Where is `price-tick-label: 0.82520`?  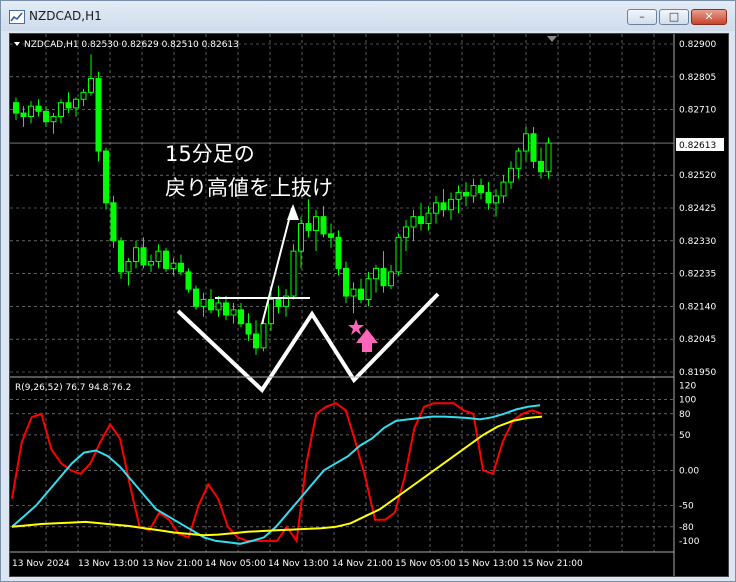
price-tick-label: 0.82520 is located at coordinates (697, 176).